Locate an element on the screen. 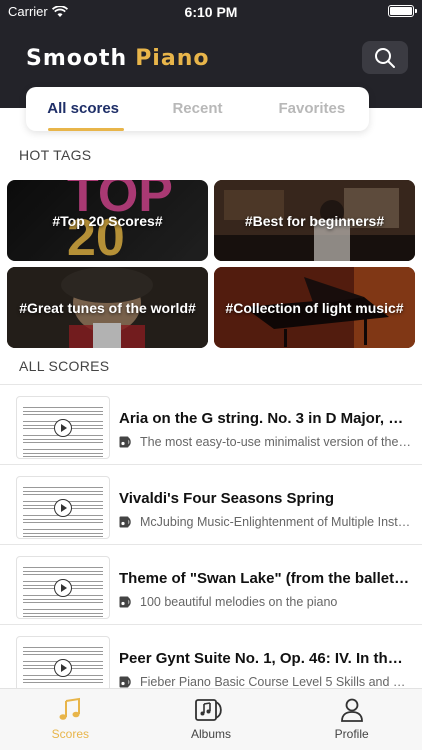  app-logo: Smooth Piano is located at coordinates (117, 58).